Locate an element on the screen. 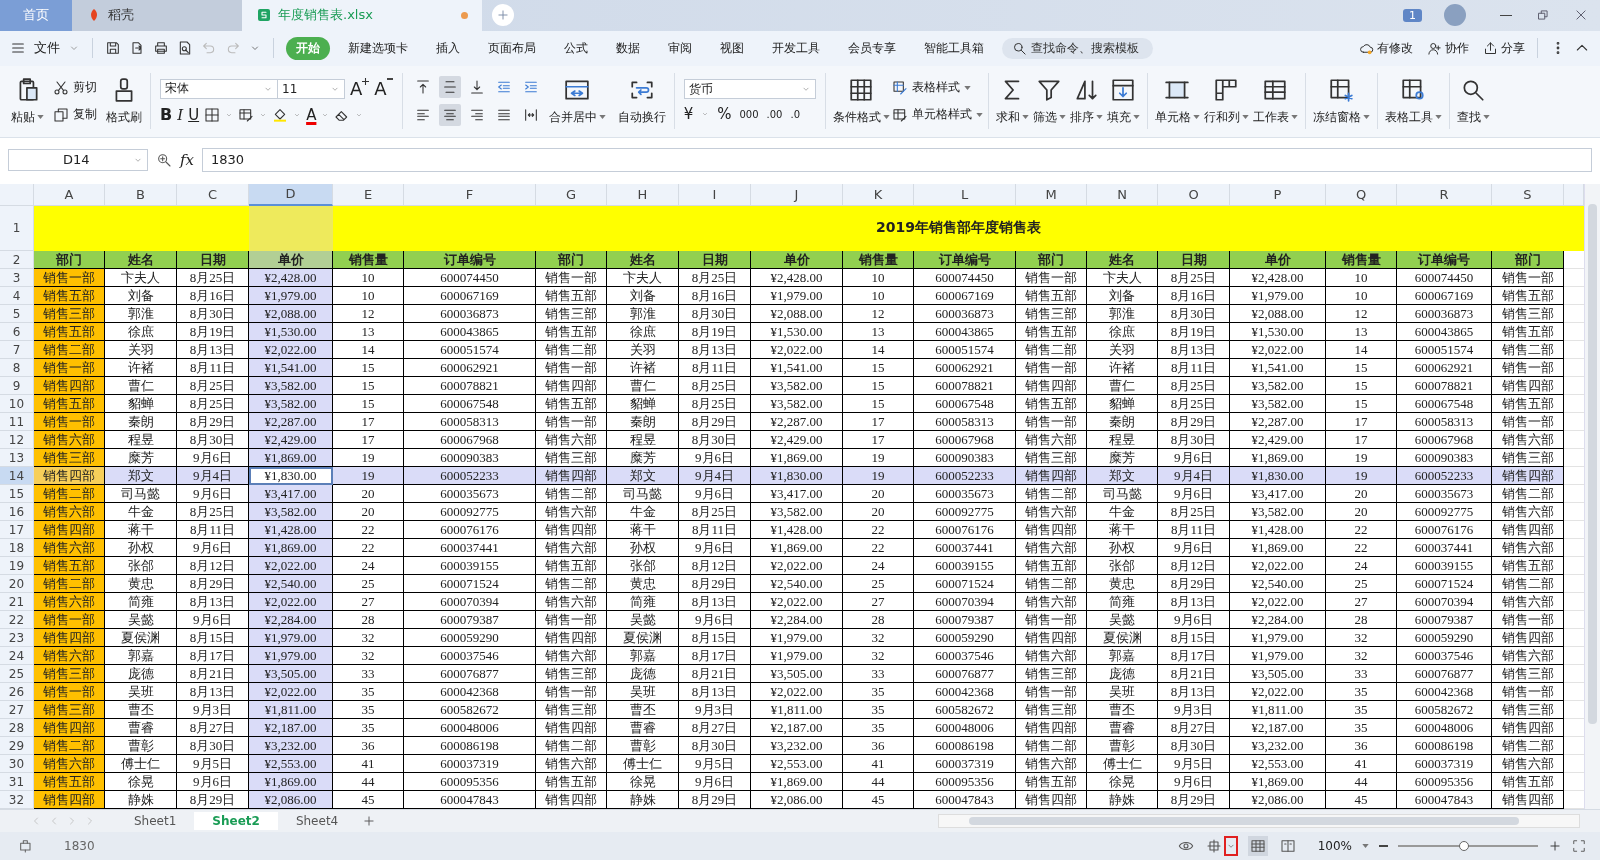  ribbon-button: 单元格样式 is located at coordinates (937, 115).